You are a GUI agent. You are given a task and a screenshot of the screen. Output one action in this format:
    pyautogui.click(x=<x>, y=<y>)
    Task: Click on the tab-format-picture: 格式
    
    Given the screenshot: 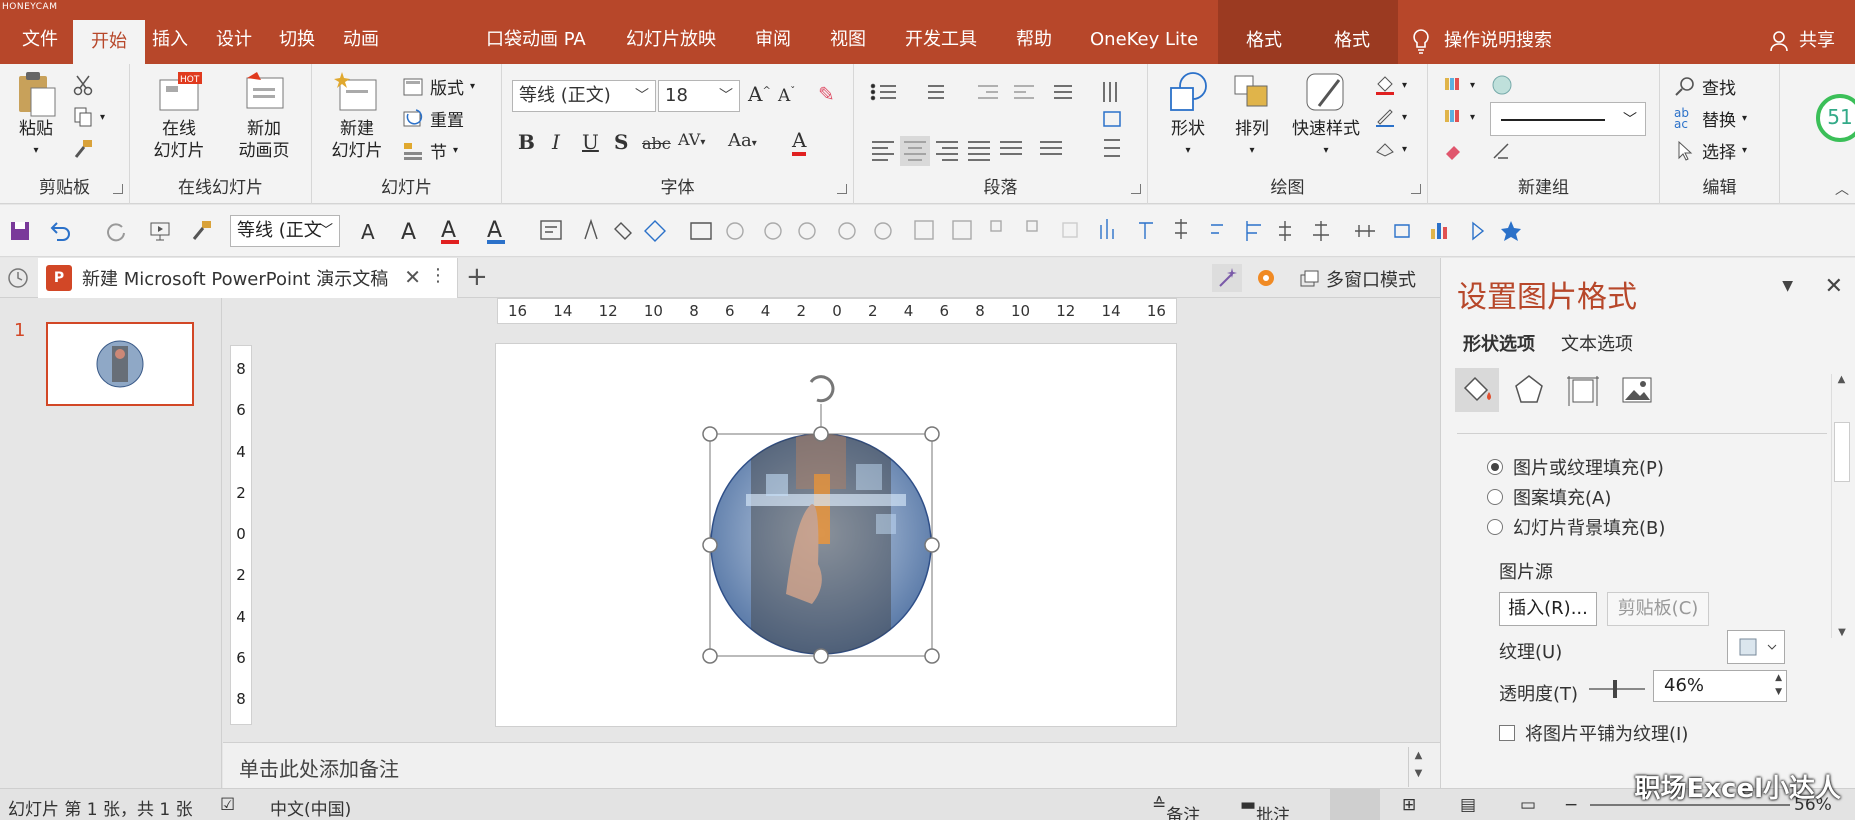 What is the action you would take?
    pyautogui.click(x=1352, y=32)
    